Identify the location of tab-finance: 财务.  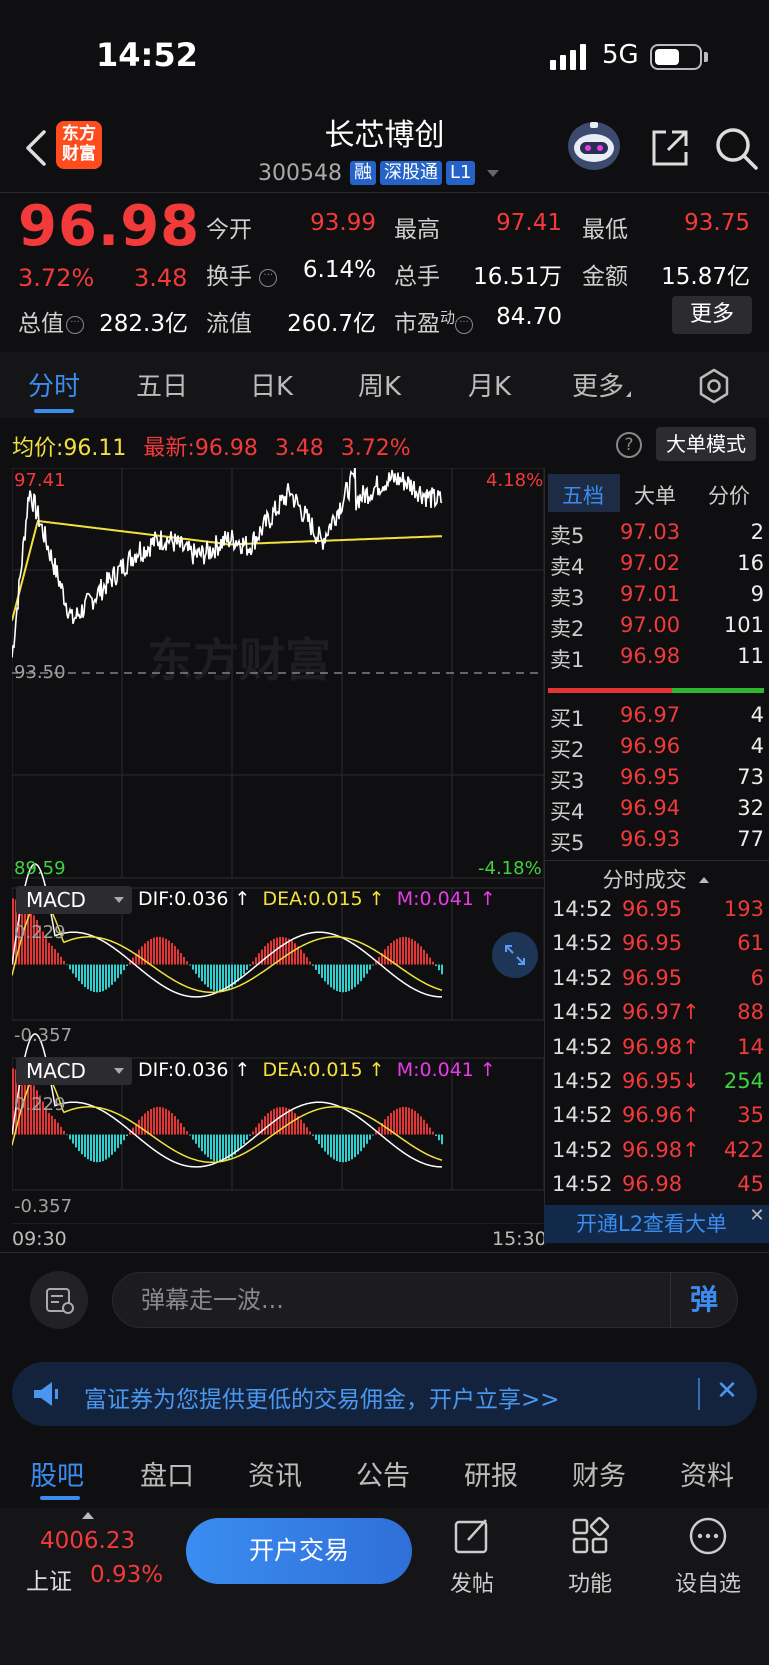
(599, 1473).